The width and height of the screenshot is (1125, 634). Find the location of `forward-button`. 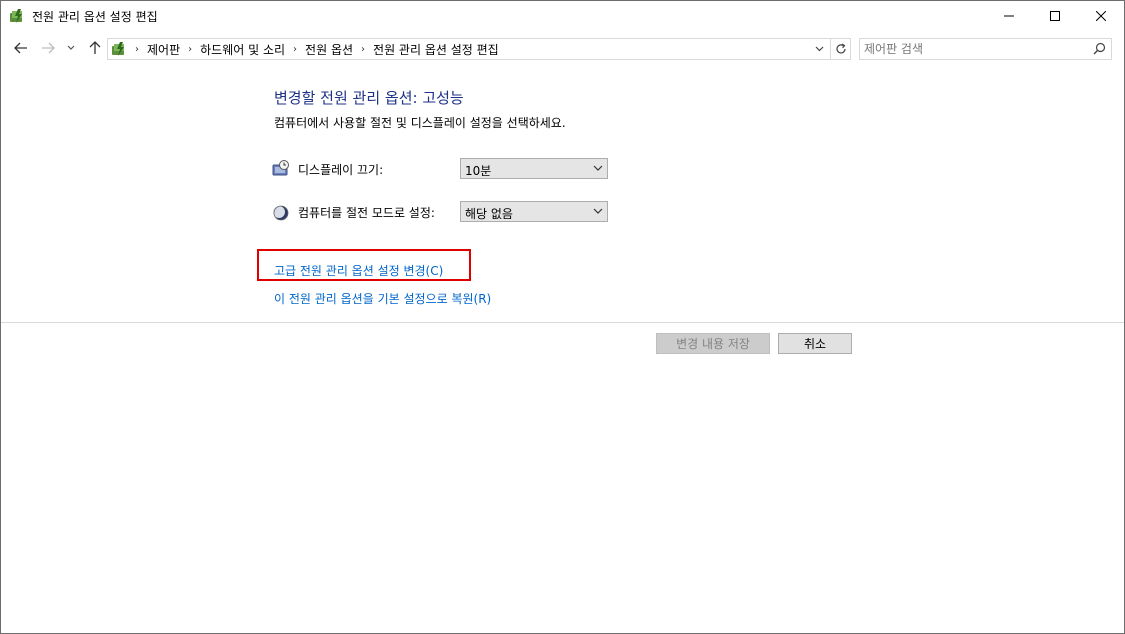

forward-button is located at coordinates (48, 48).